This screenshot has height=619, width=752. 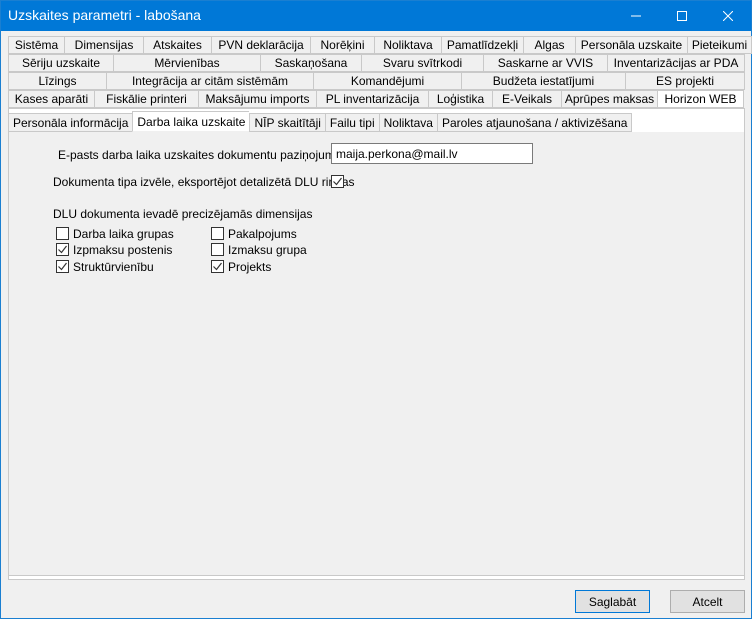 What do you see at coordinates (310, 63) in the screenshot?
I see `tab-saskanosana: Saskaņošana` at bounding box center [310, 63].